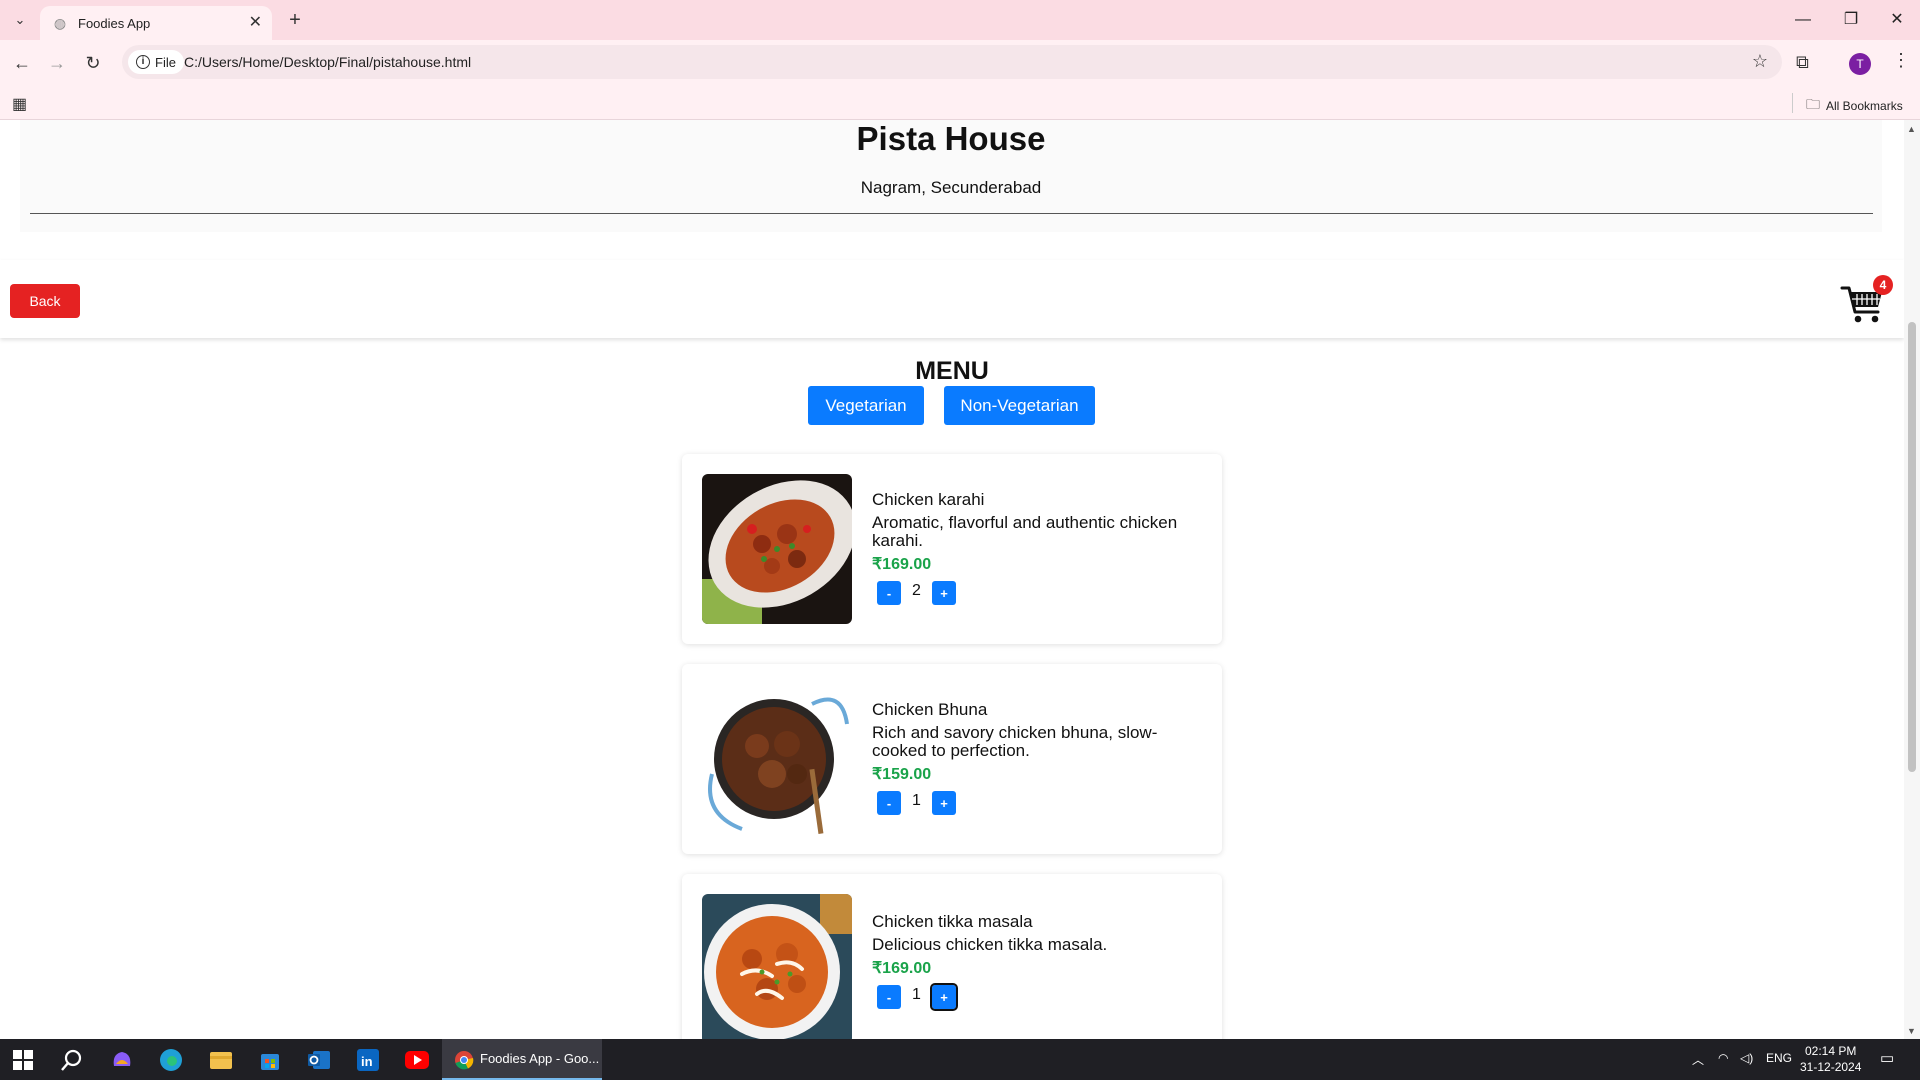  I want to click on browser-tab-strip: ⌄ ◍ Foodies App ✕ + — ❐ ✕, so click(960, 20).